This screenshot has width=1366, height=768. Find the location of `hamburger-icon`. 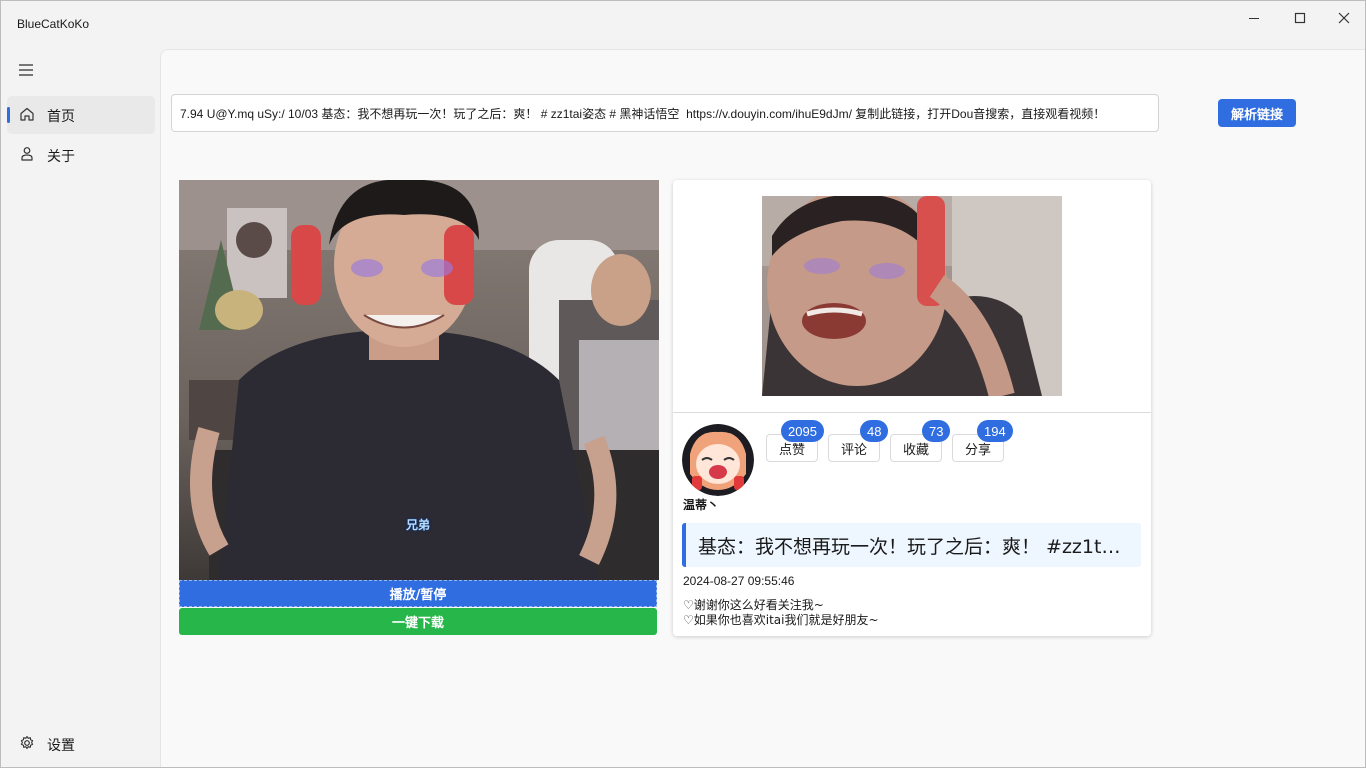

hamburger-icon is located at coordinates (26, 70).